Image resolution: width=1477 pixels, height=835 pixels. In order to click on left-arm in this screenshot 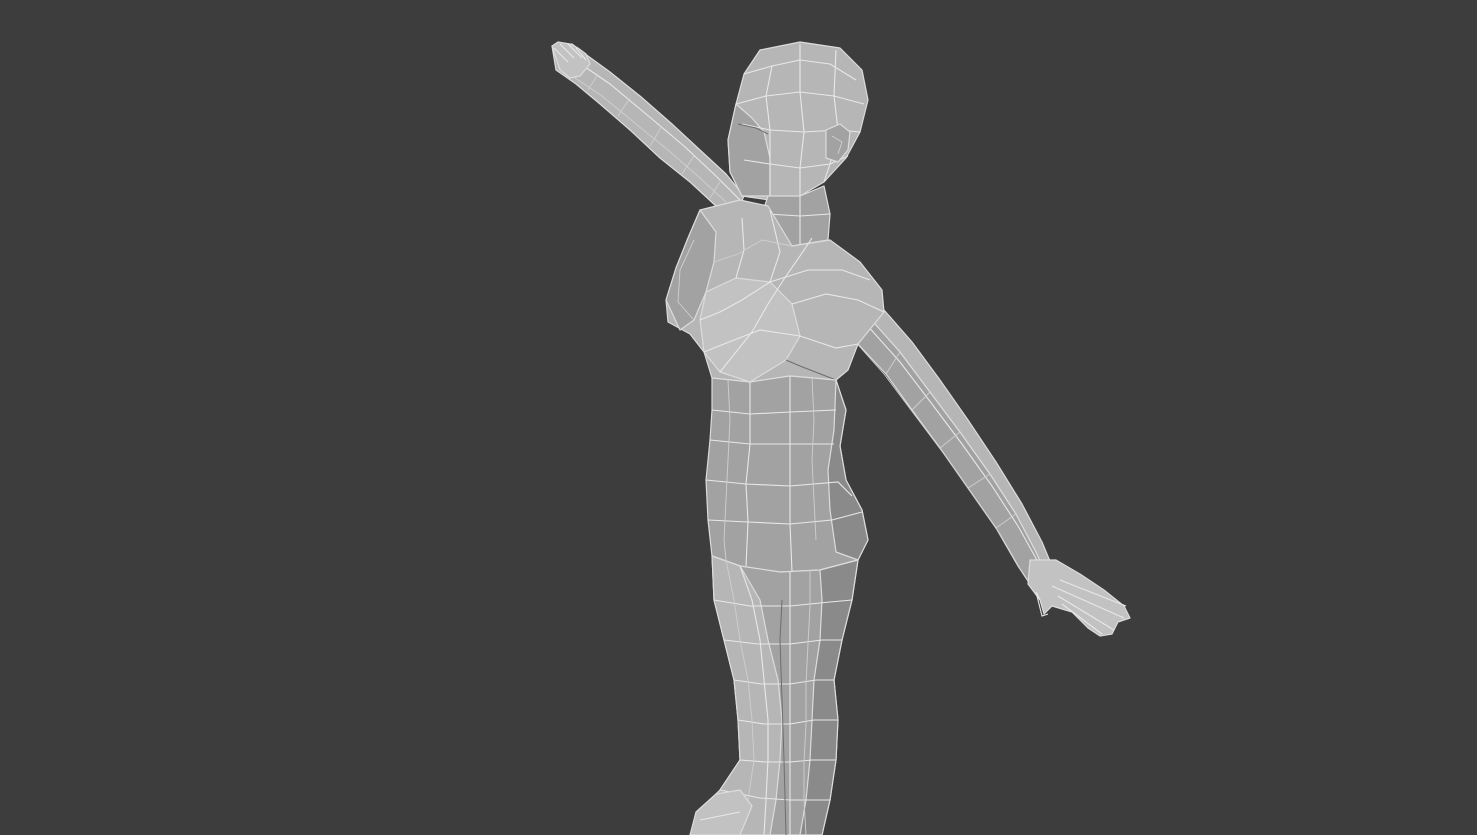, I will do `click(648, 128)`.